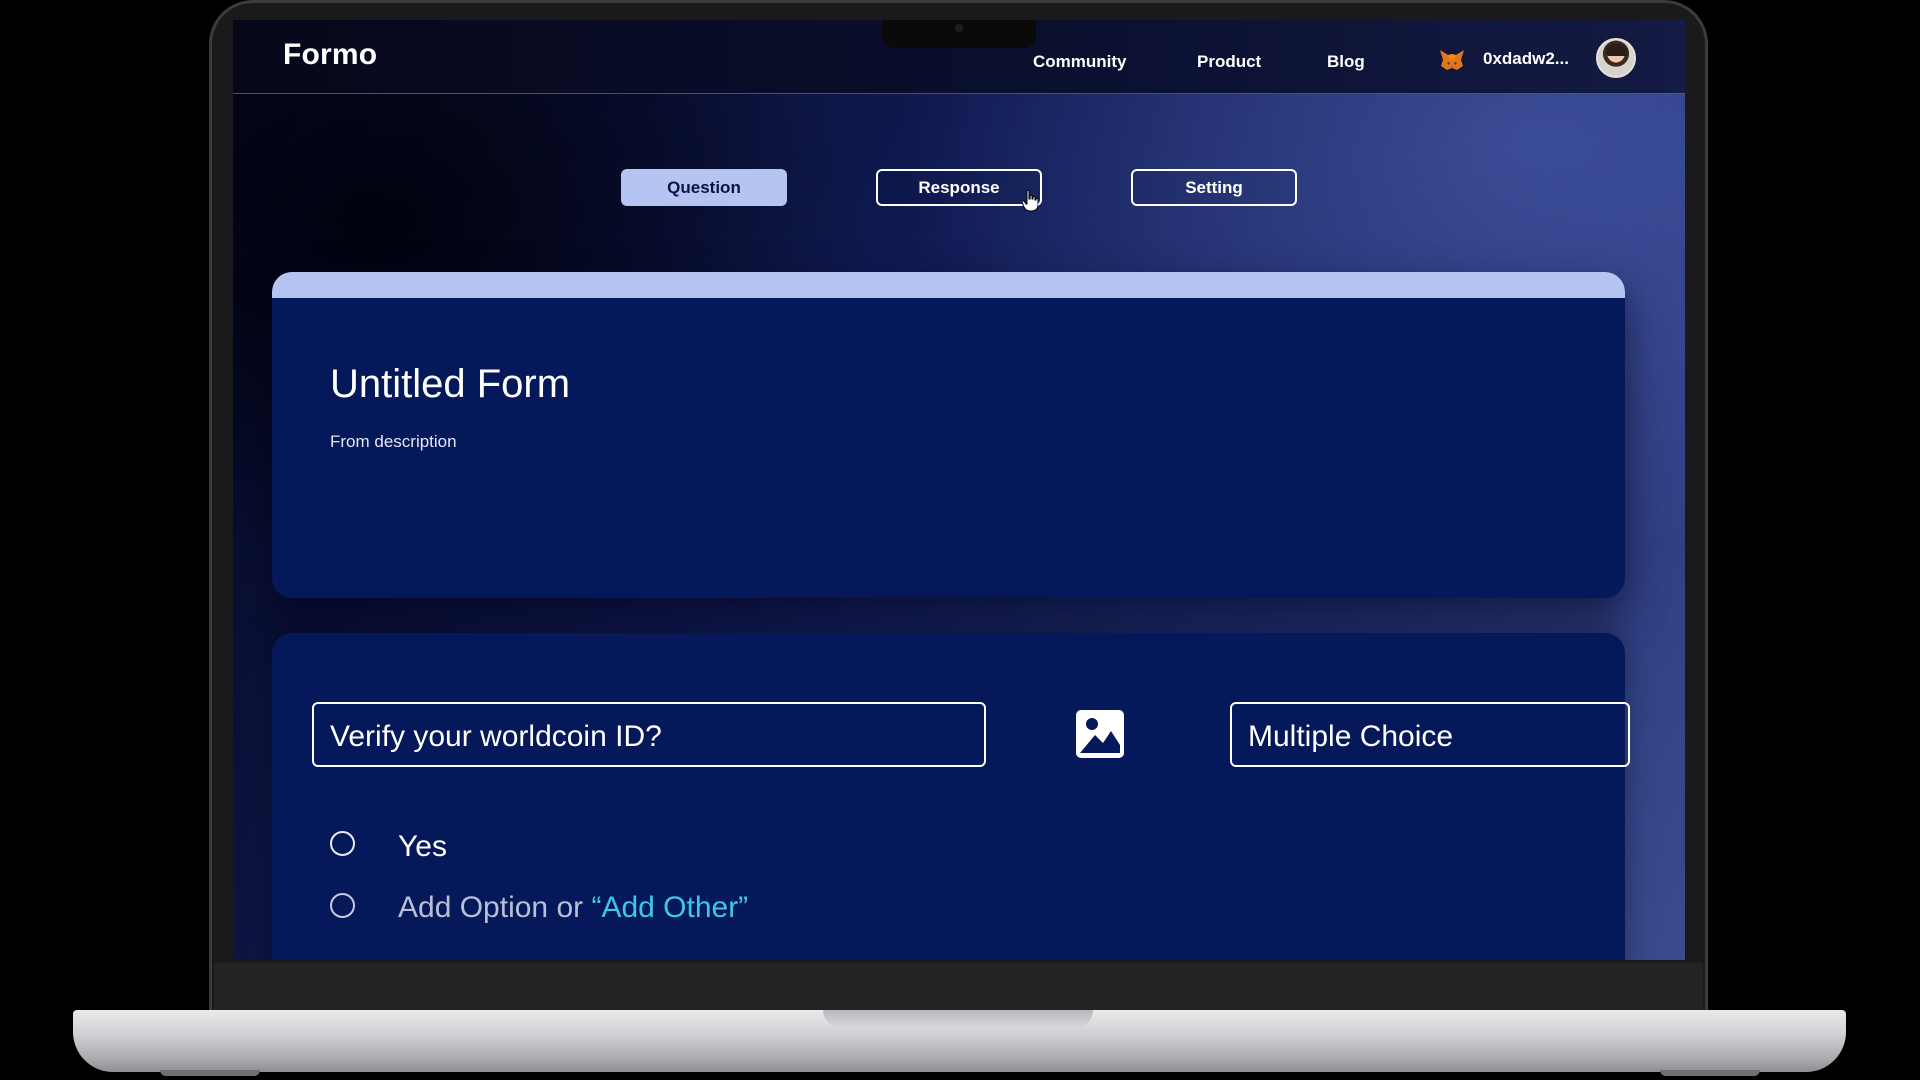 This screenshot has height=1080, width=1920. I want to click on laptop-base-notch, so click(958, 1019).